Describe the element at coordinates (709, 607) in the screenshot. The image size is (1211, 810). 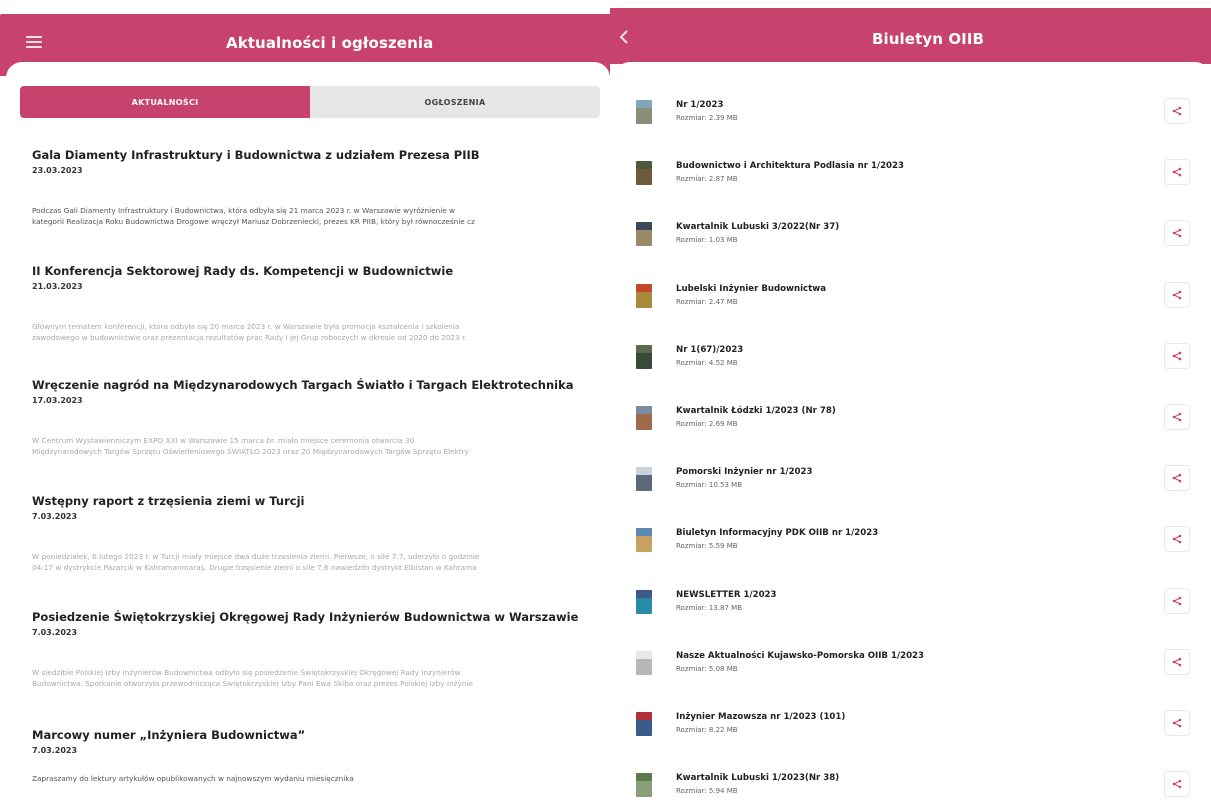
I see `publication-size: Rozmiar: 13.87 MB` at that location.